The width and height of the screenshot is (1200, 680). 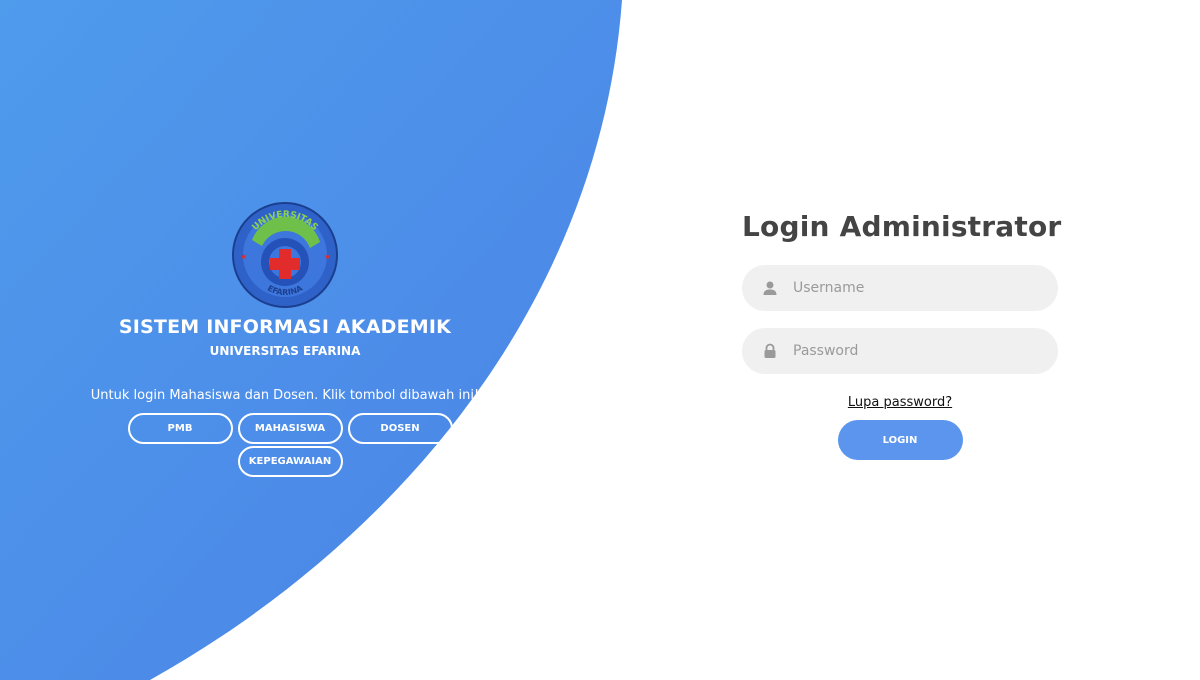 I want to click on portal-buttons: PMB MAHASISWA DOSEN KEPEGAWAIAN, so click(x=290, y=445).